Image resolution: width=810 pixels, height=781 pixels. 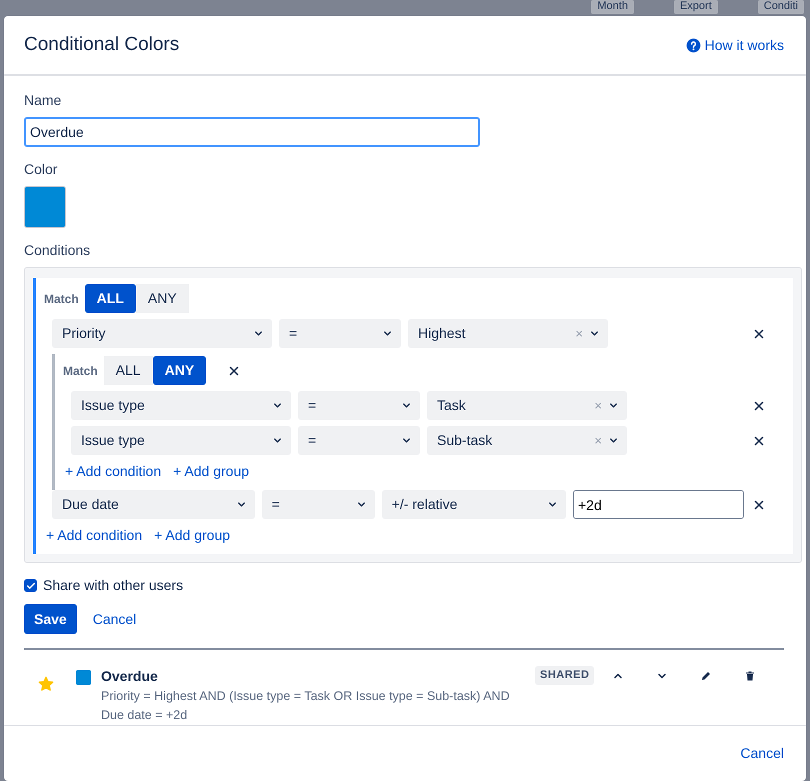 What do you see at coordinates (306, 706) in the screenshot?
I see `rule-description: Priority = Highest AND (Issue type = Task OR Issue type = Sub-task) AND Due date = +2d` at bounding box center [306, 706].